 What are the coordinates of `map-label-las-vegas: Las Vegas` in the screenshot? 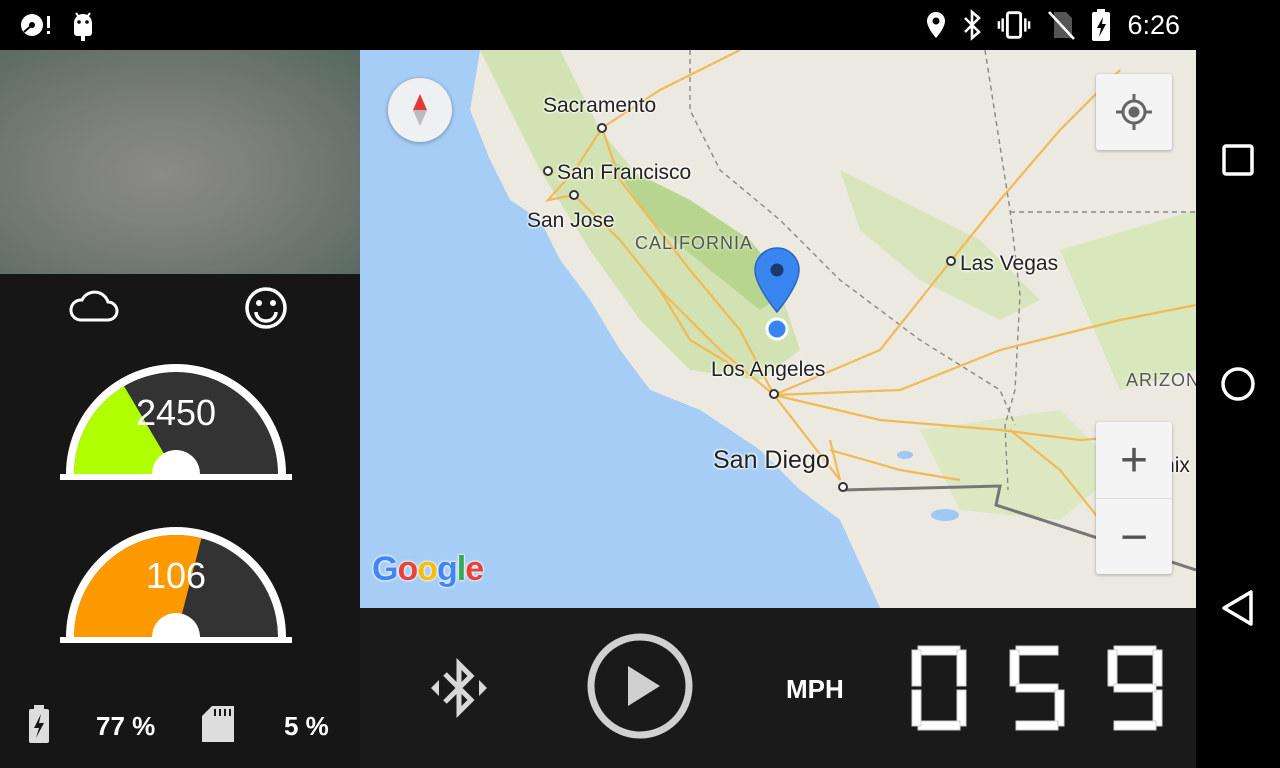 It's located at (1009, 263).